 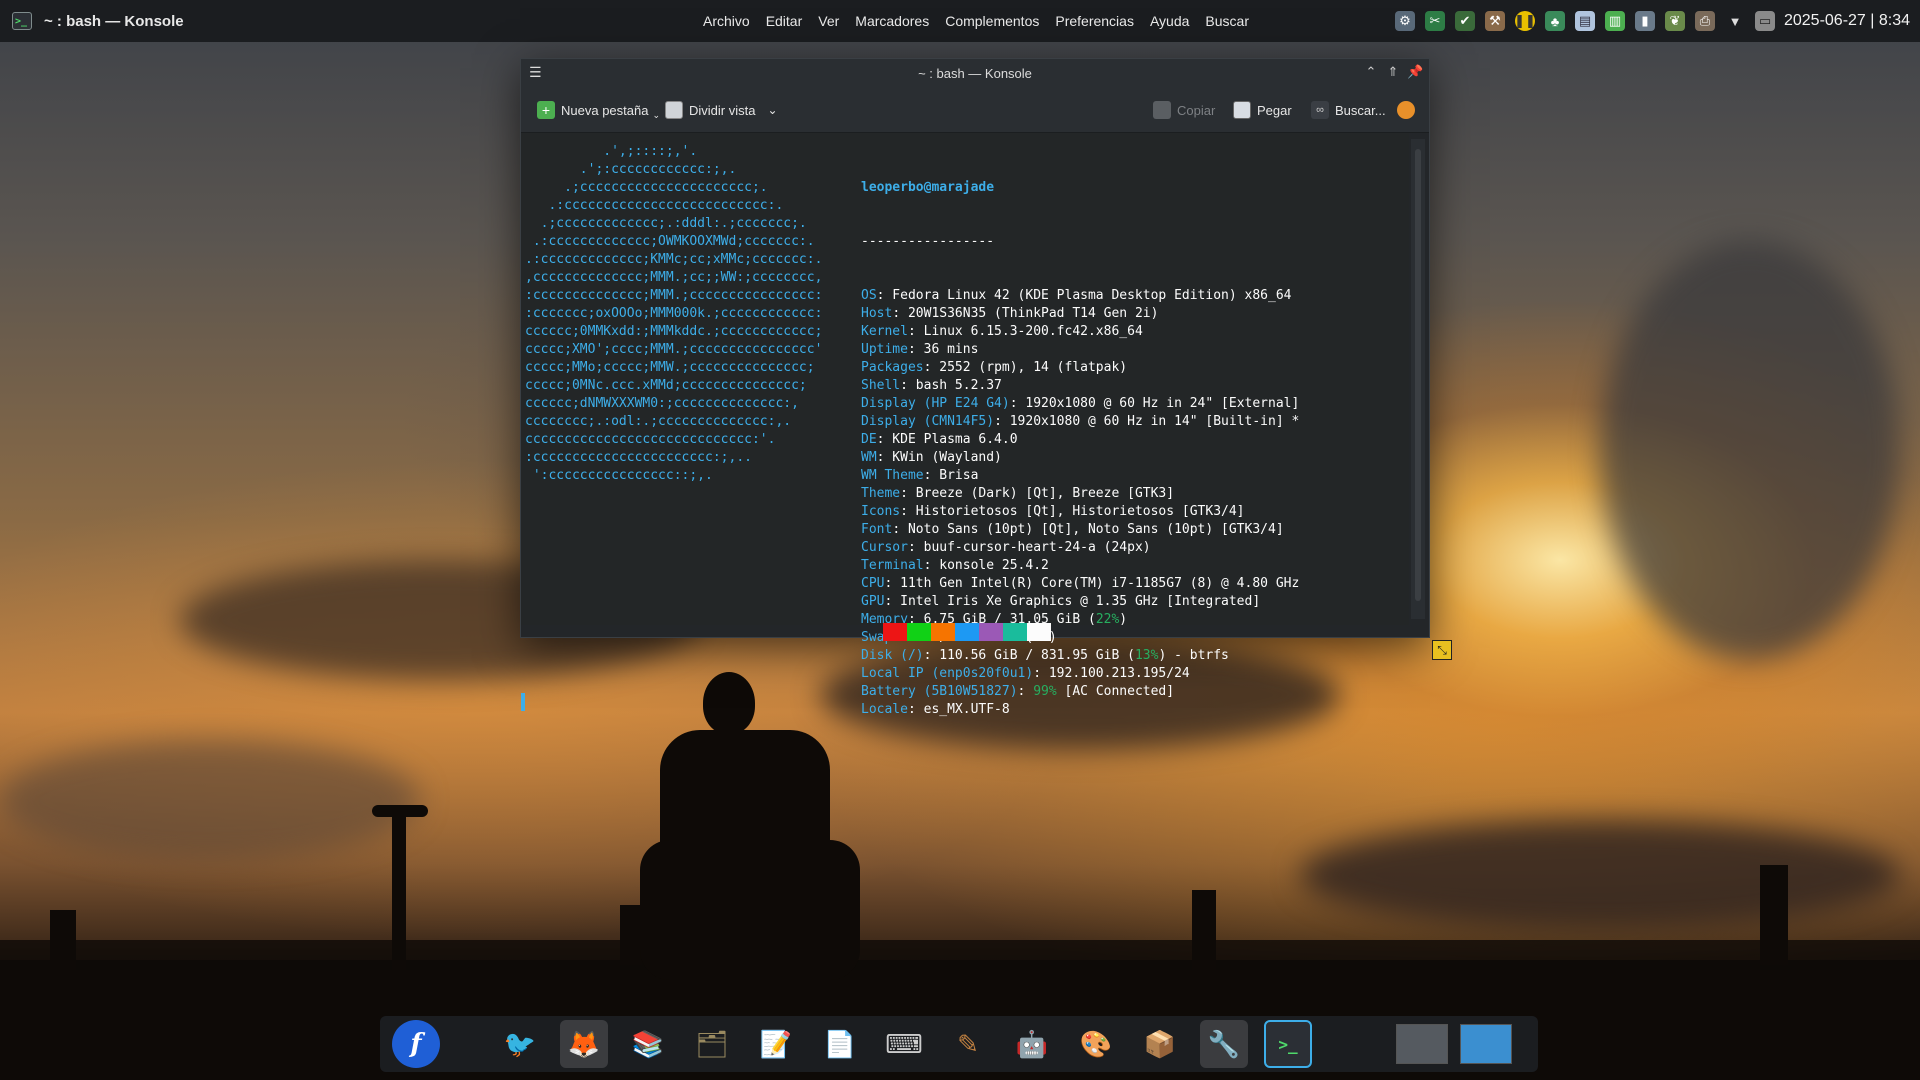 What do you see at coordinates (712, 1044) in the screenshot?
I see `file-manager-icon: 🗂` at bounding box center [712, 1044].